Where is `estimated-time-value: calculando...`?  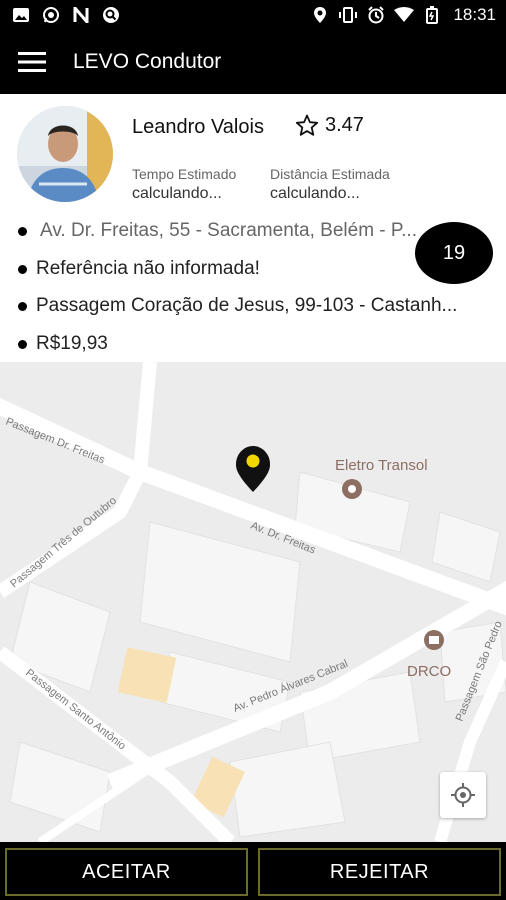 estimated-time-value: calculando... is located at coordinates (177, 193).